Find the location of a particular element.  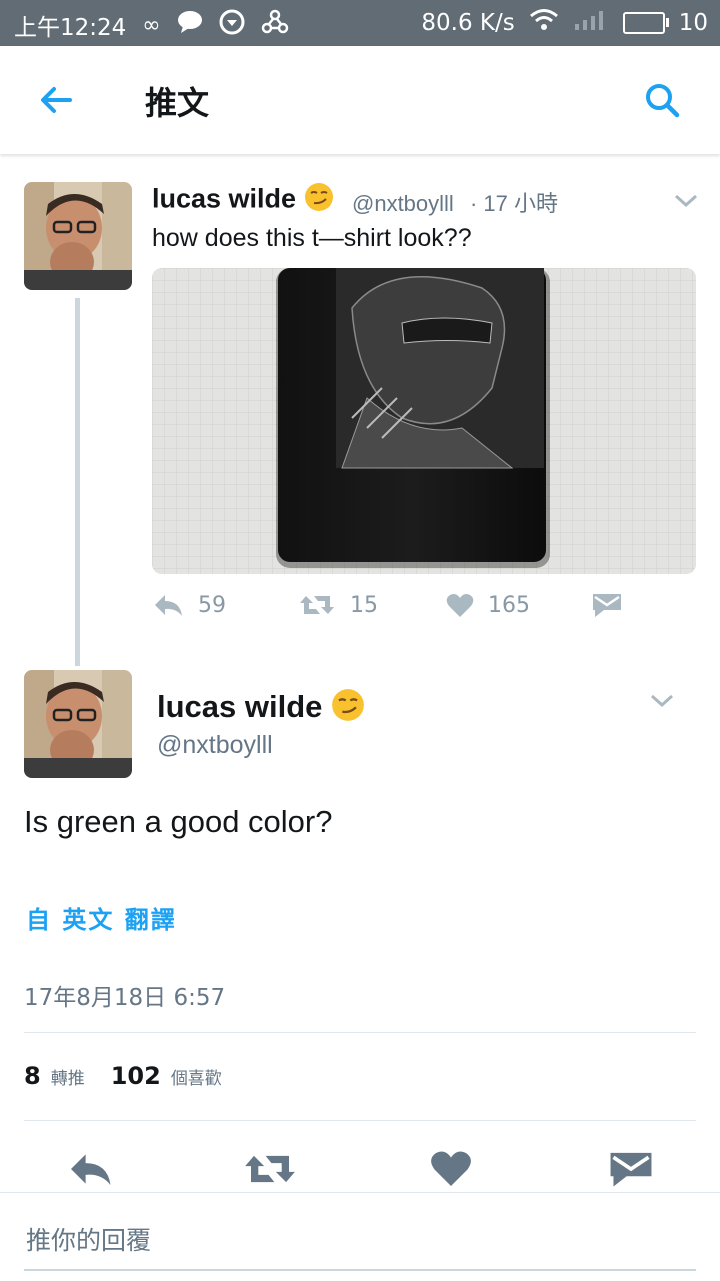

like-count: 165 is located at coordinates (509, 605).